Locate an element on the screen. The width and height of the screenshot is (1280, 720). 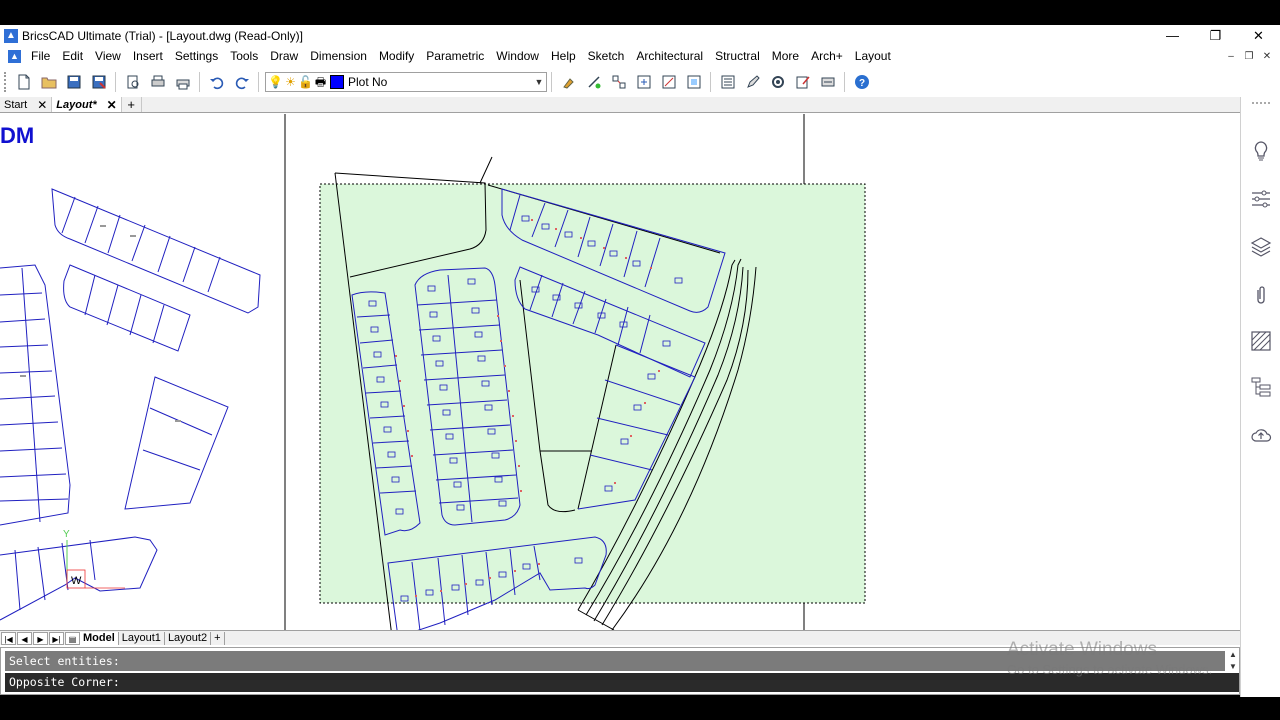
toolbar-grip is located at coordinates (5, 82).